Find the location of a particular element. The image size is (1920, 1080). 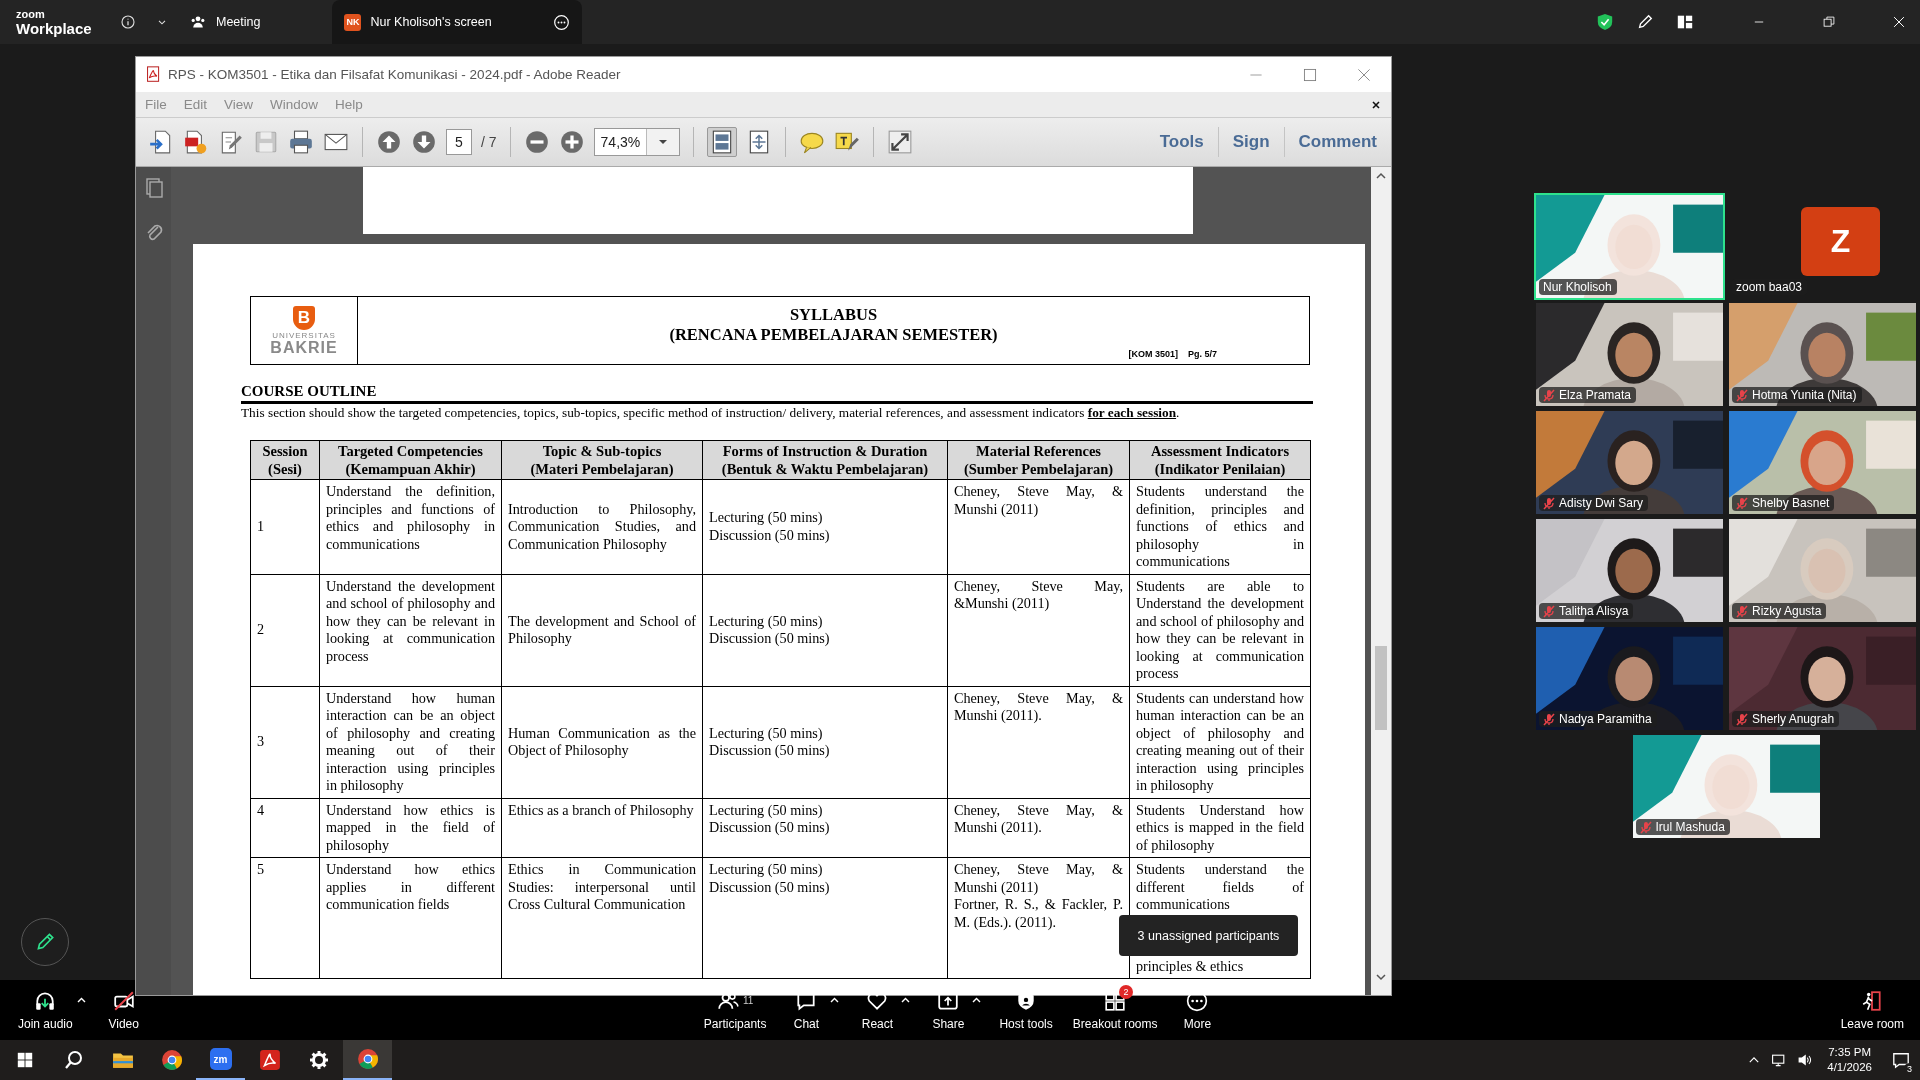

table-cell: 5 is located at coordinates (285, 918).